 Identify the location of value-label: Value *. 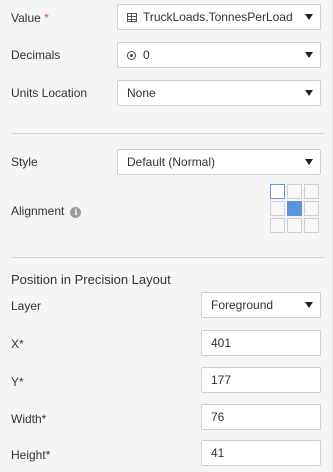
(30, 18).